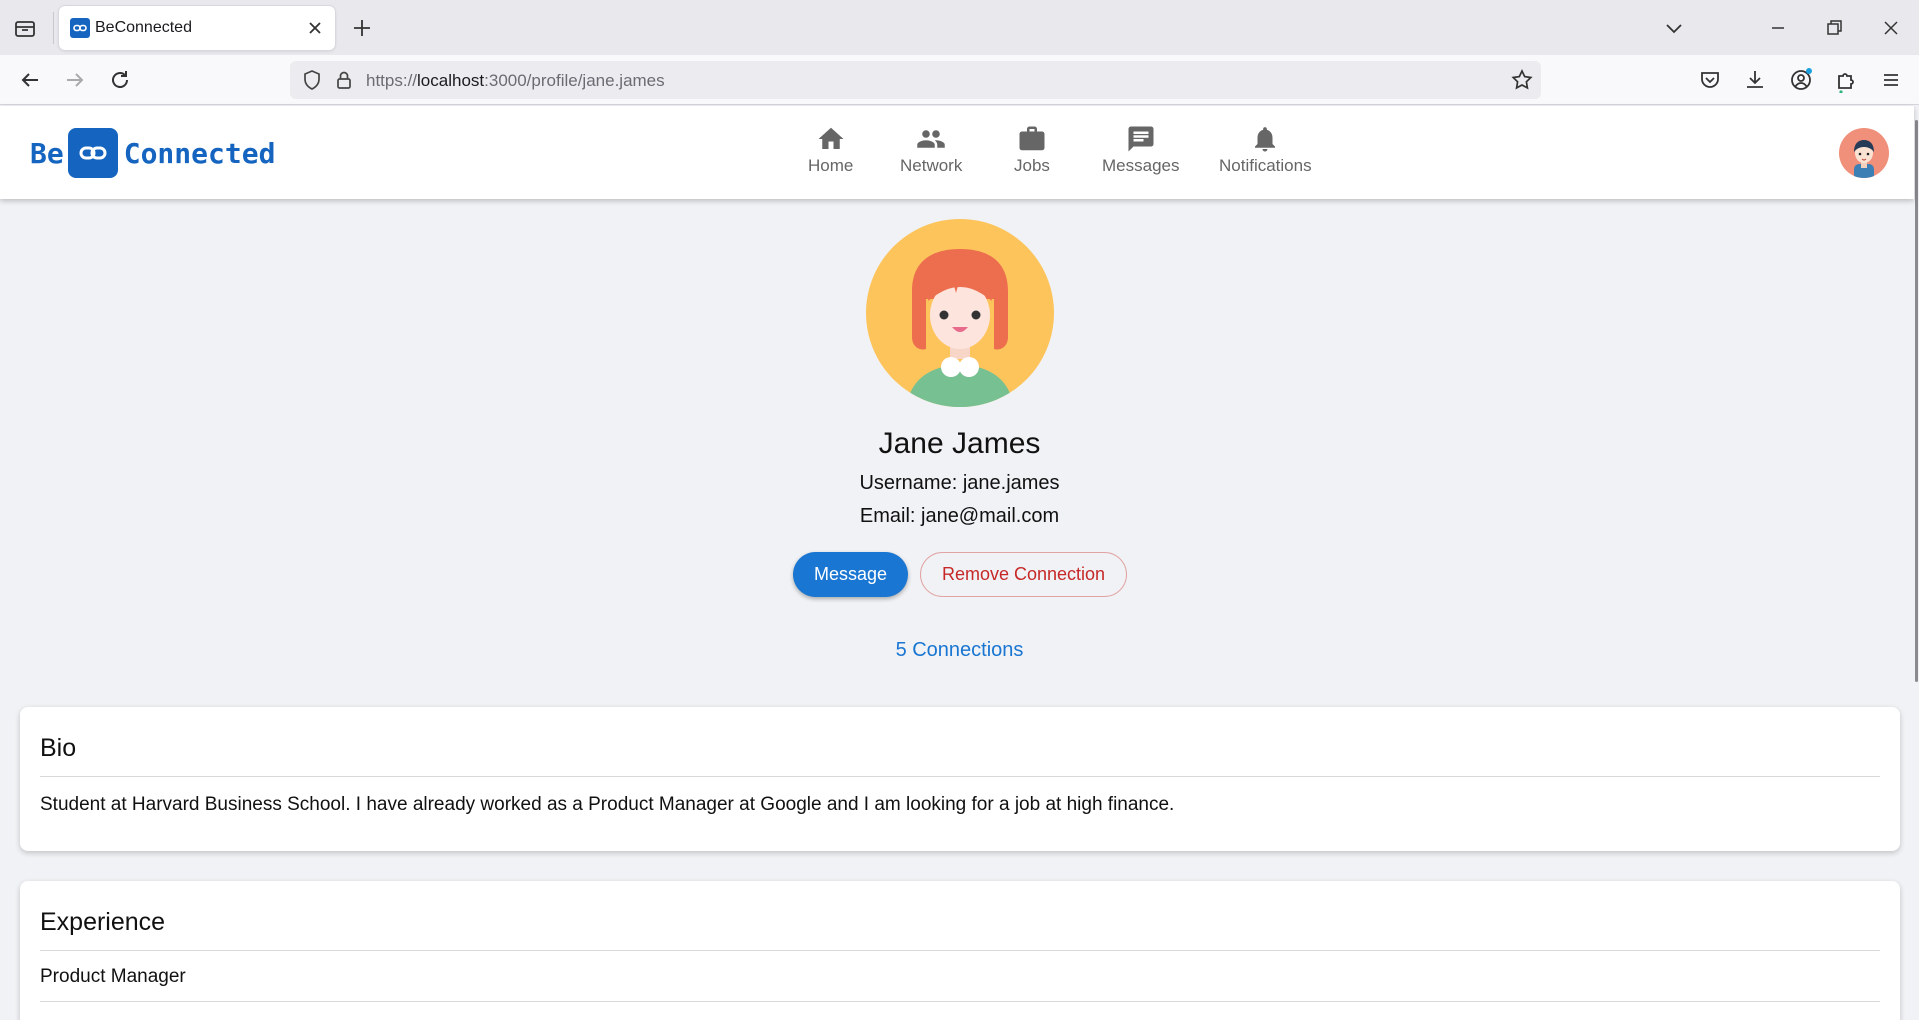 The width and height of the screenshot is (1919, 1020). What do you see at coordinates (344, 82) in the screenshot?
I see `lock-icon` at bounding box center [344, 82].